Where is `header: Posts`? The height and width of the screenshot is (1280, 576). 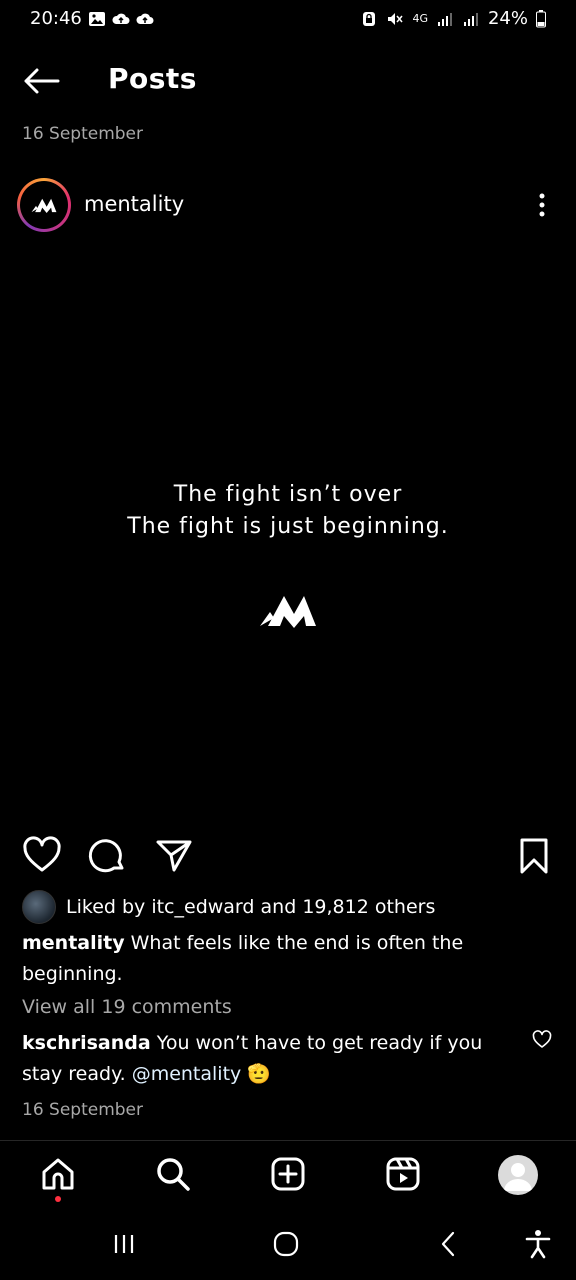
header: Posts is located at coordinates (288, 82).